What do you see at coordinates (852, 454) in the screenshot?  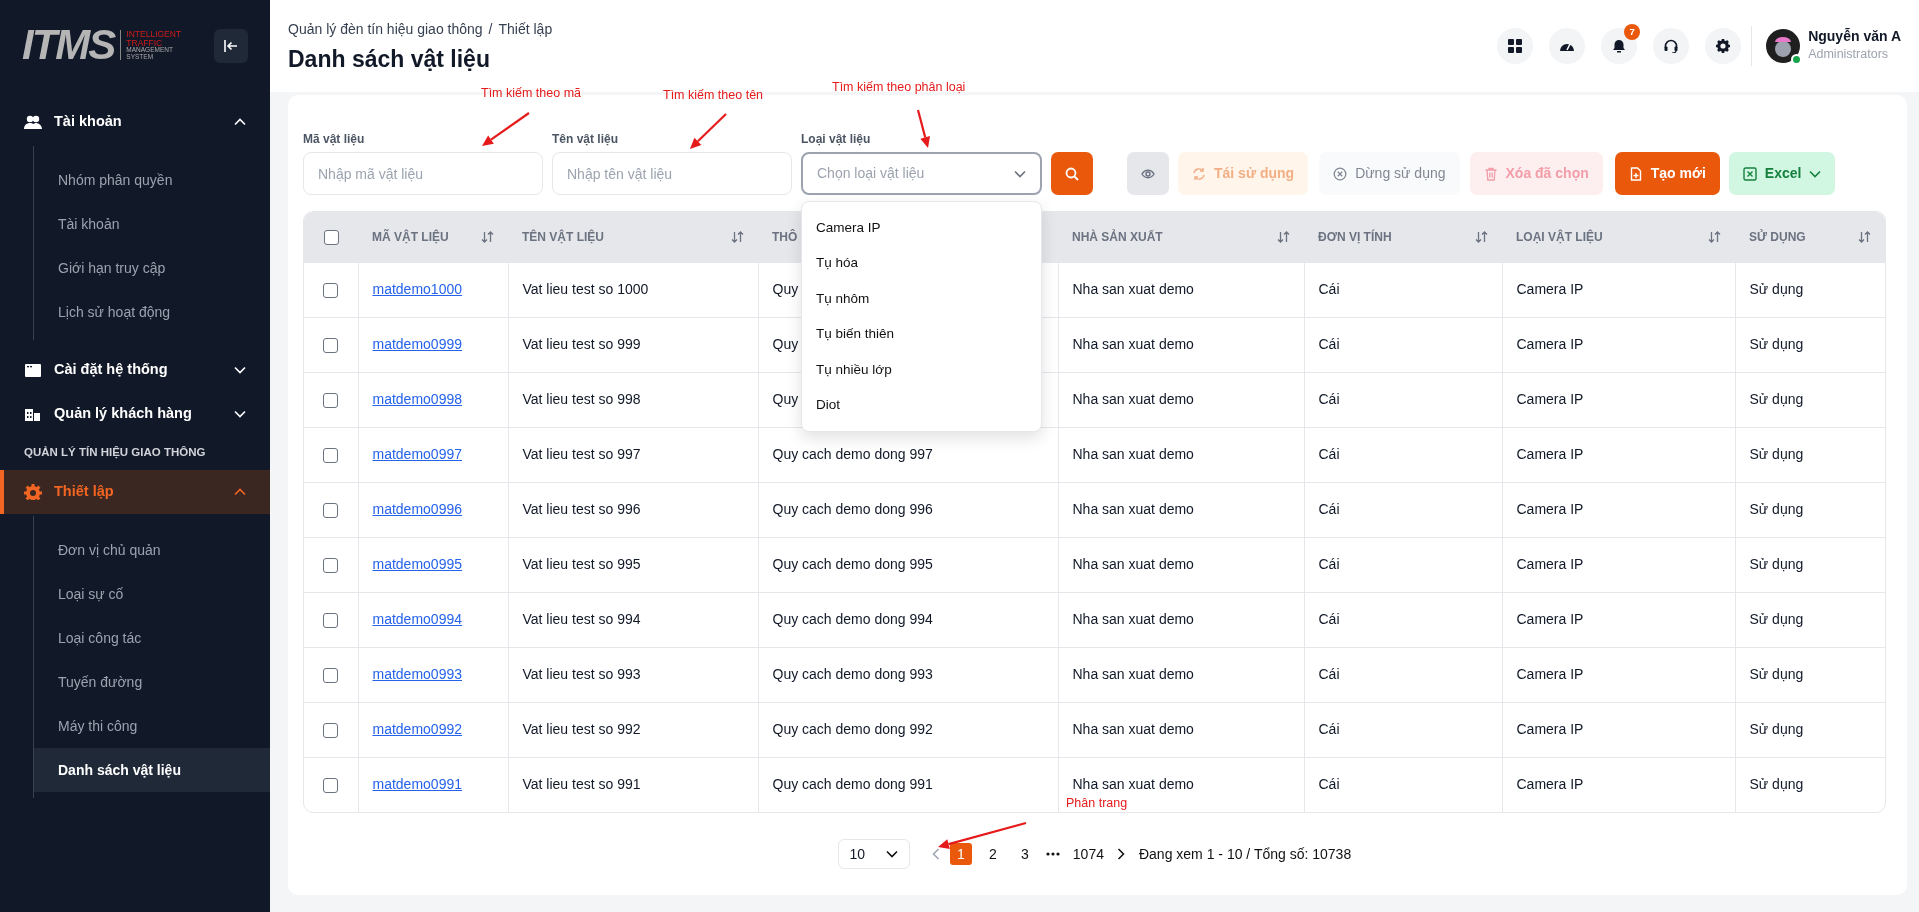 I see `table-cell: Quy cach demo dong 997` at bounding box center [852, 454].